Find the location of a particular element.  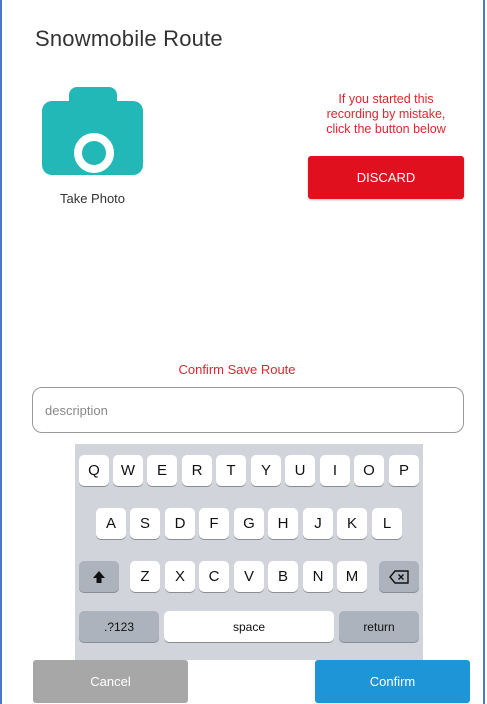

key-g: G is located at coordinates (249, 523).